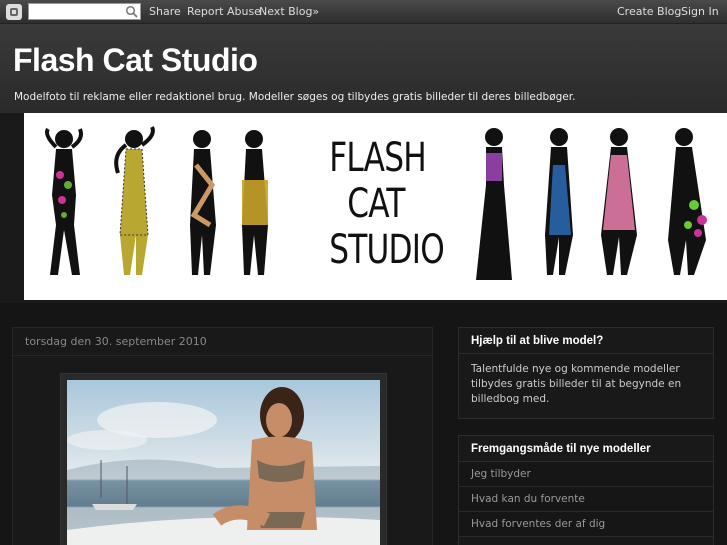  Describe the element at coordinates (224, 11) in the screenshot. I see `report-abuse-link: Report Abuse` at that location.